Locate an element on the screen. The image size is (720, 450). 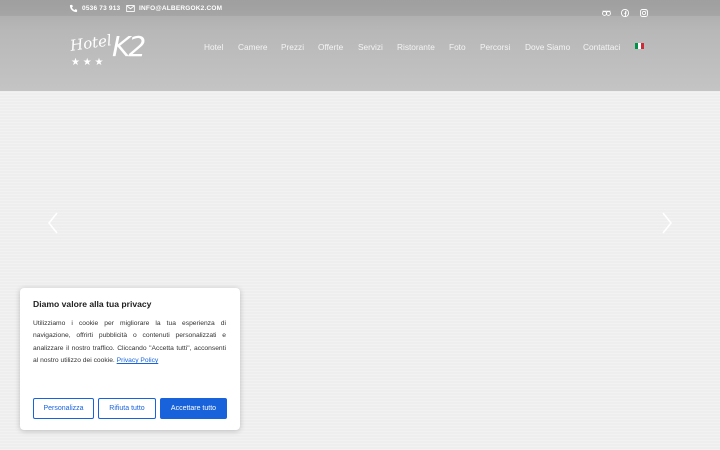
nav-item-camere: Camere is located at coordinates (259, 47).